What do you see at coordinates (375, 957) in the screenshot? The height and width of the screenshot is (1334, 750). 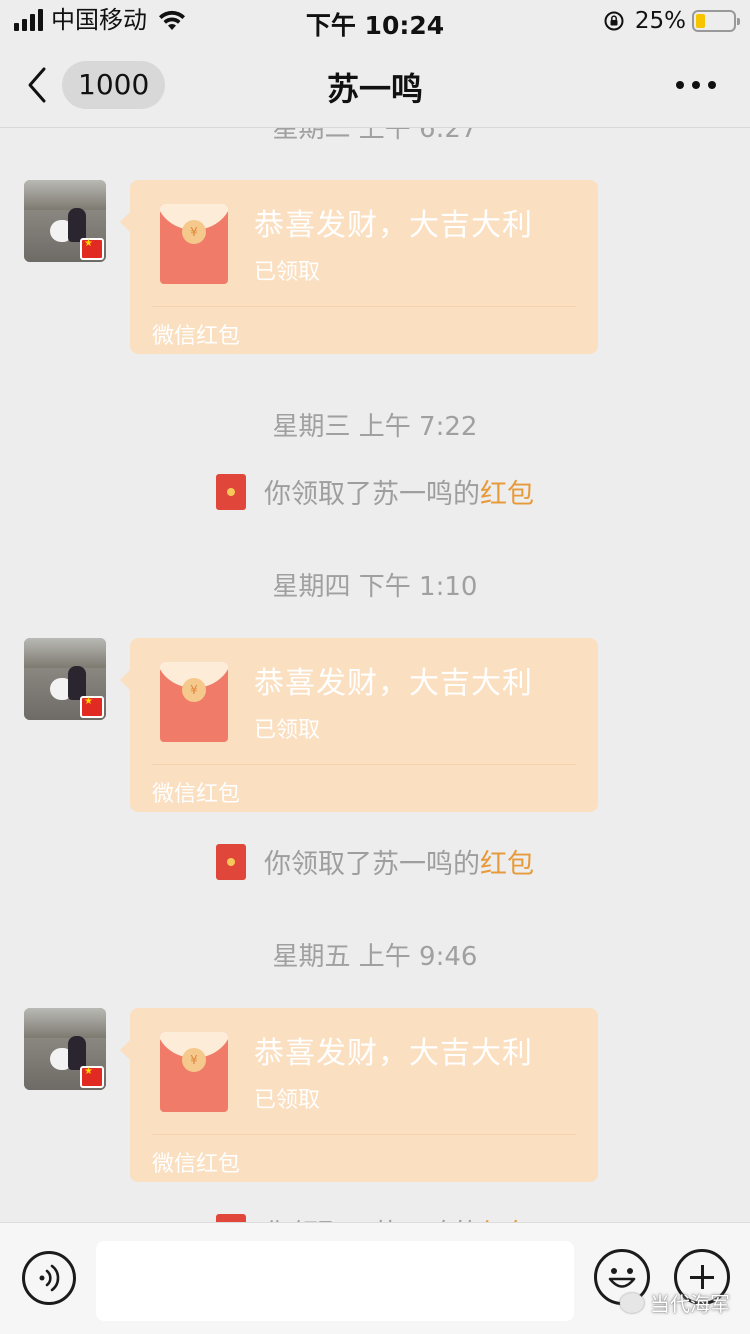 I see `timestamp: 星期五 上午 9:46` at bounding box center [375, 957].